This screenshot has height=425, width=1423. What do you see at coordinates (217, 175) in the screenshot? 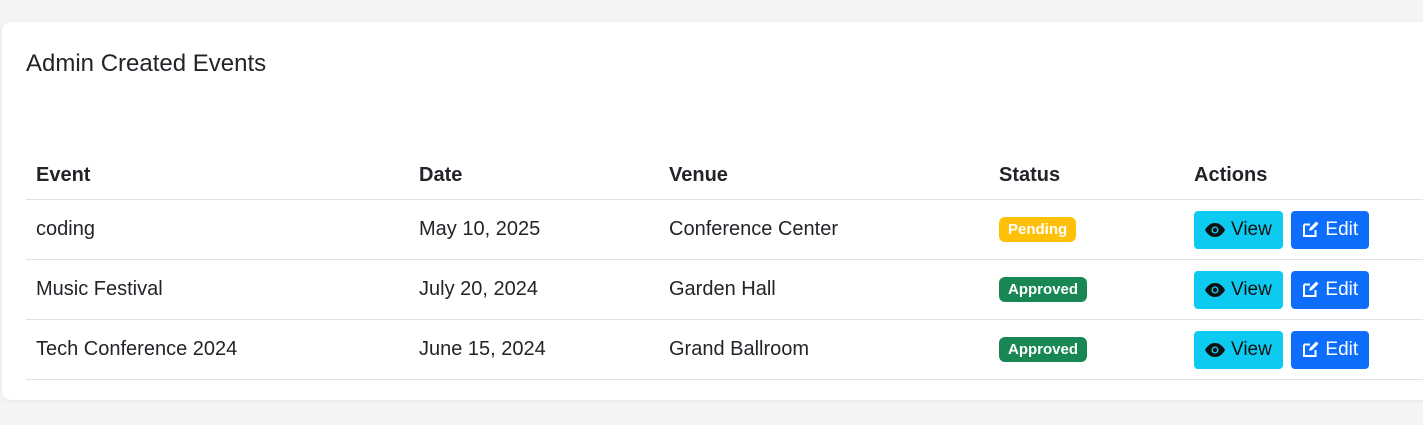
I see `header-event: Event` at bounding box center [217, 175].